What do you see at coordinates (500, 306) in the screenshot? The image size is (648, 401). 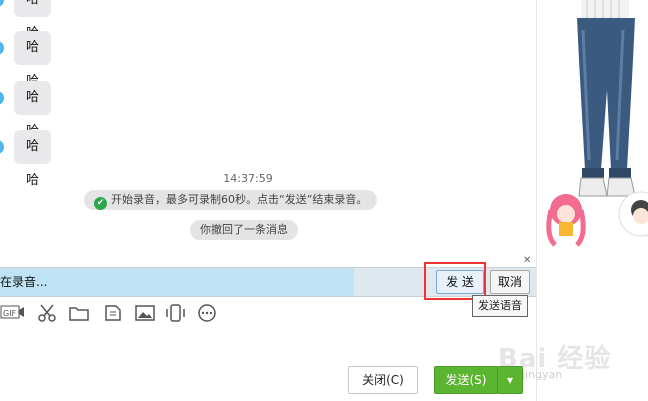 I see `send-voice-tooltip: 发送语音` at bounding box center [500, 306].